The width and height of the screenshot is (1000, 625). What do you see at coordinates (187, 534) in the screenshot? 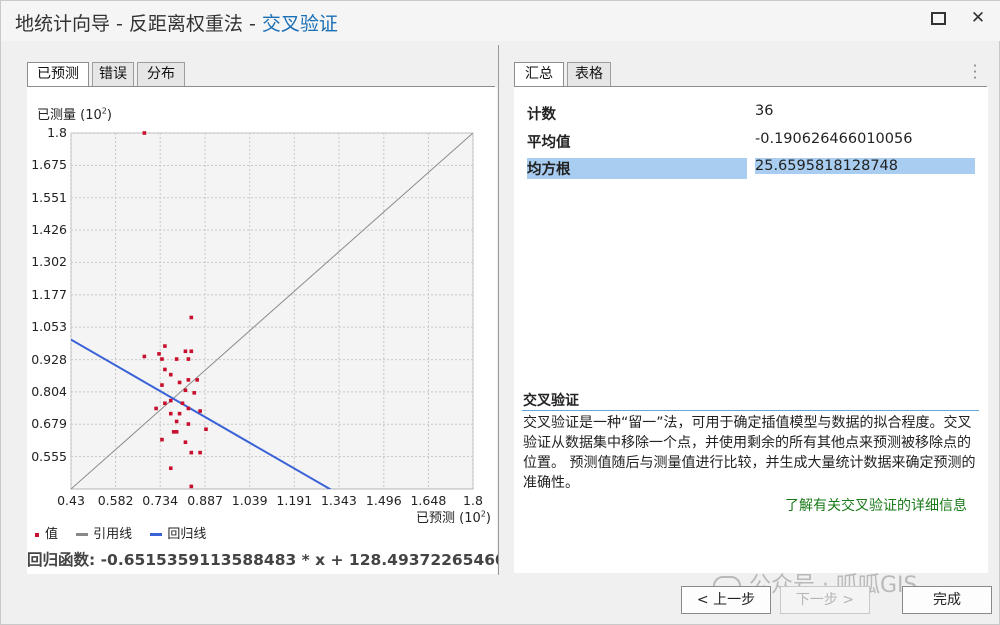
I see `legend-regression-label: 回归线` at bounding box center [187, 534].